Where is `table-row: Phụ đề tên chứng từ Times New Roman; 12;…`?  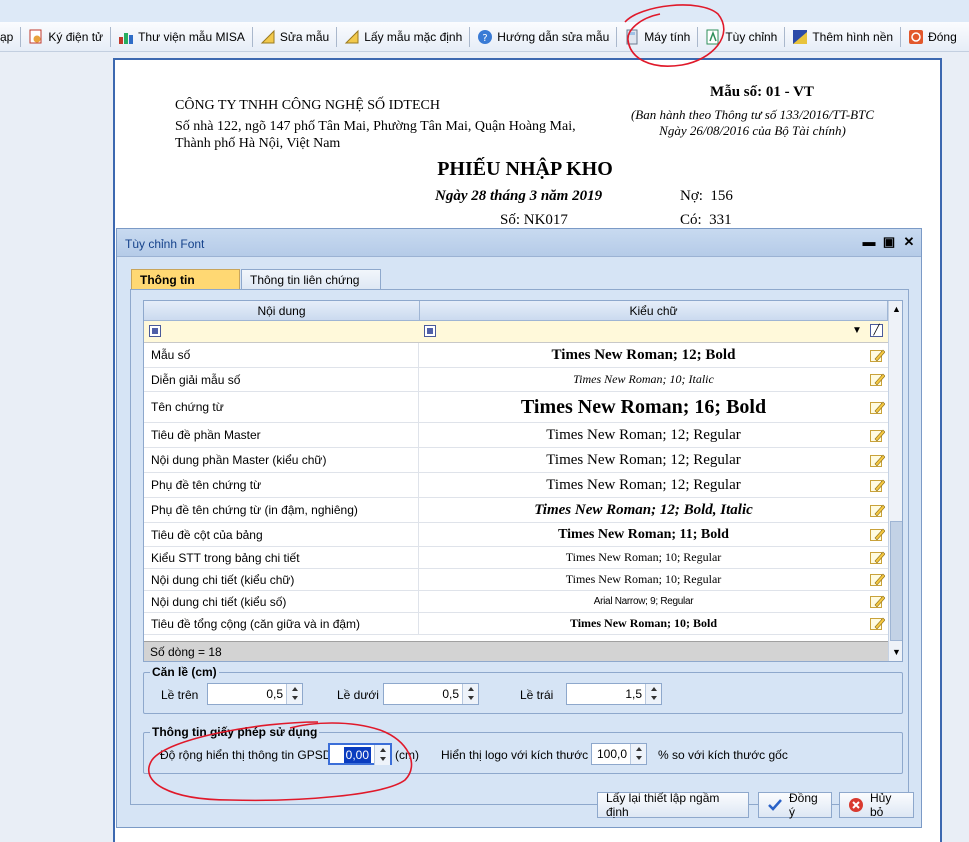 table-row: Phụ đề tên chứng từ Times New Roman; 12;… is located at coordinates (516, 485).